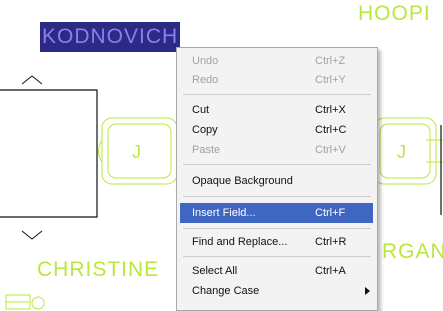  I want to click on menu-item-find-replace: Find and Replace... Ctrl+R, so click(276, 242).